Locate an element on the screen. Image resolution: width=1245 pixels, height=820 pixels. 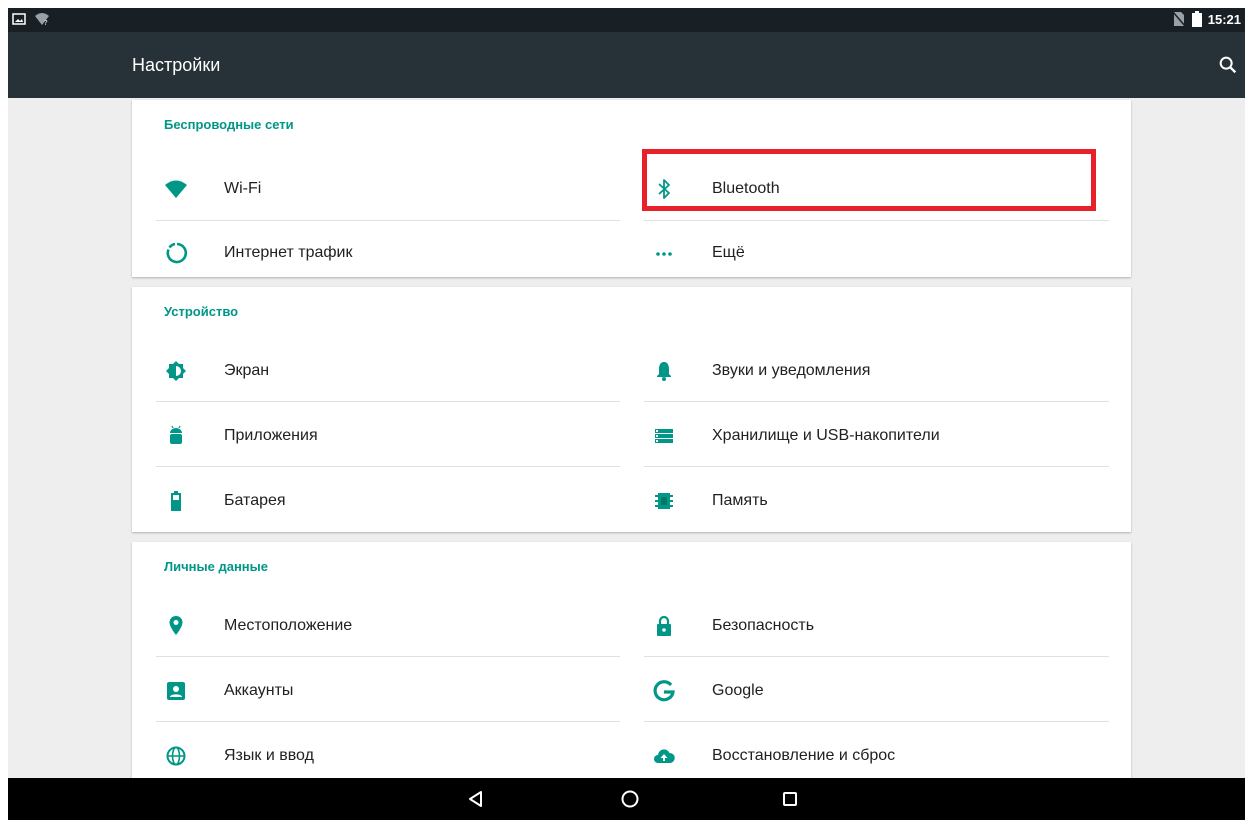
setting-item-label: Аккаунты is located at coordinates (259, 690).